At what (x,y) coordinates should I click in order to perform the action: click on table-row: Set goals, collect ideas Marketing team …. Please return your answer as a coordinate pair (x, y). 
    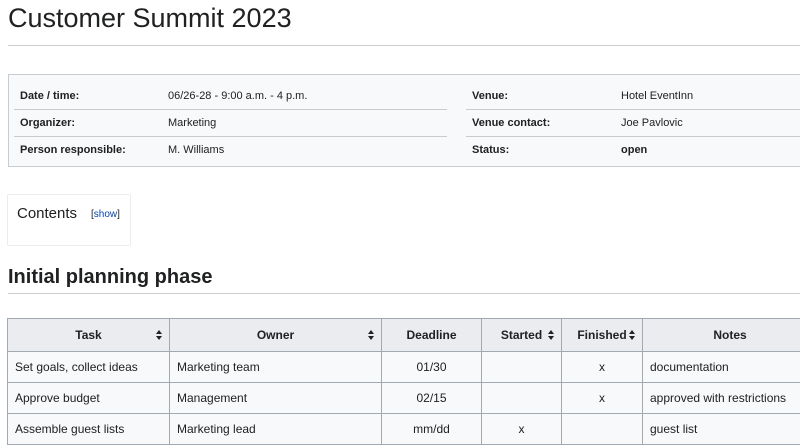
    Looking at the image, I should click on (404, 367).